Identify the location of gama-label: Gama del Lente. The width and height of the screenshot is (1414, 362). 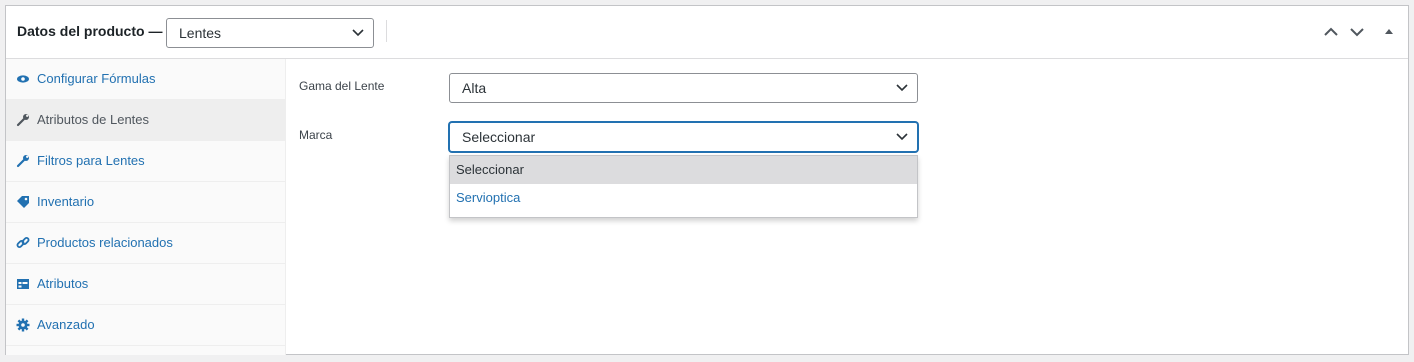
(342, 86).